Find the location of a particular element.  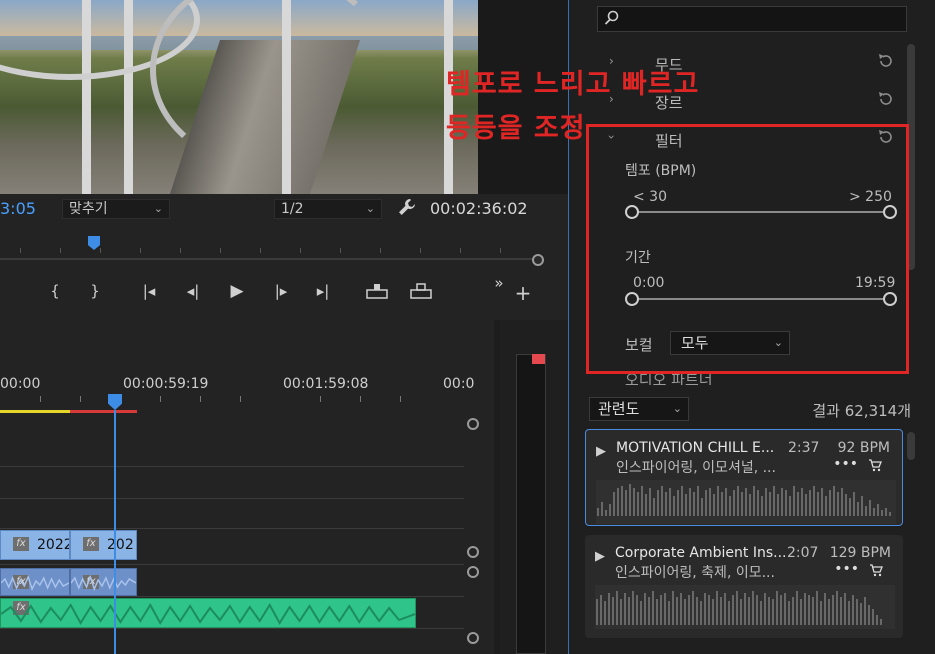

results-scrollbar is located at coordinates (911, 446).